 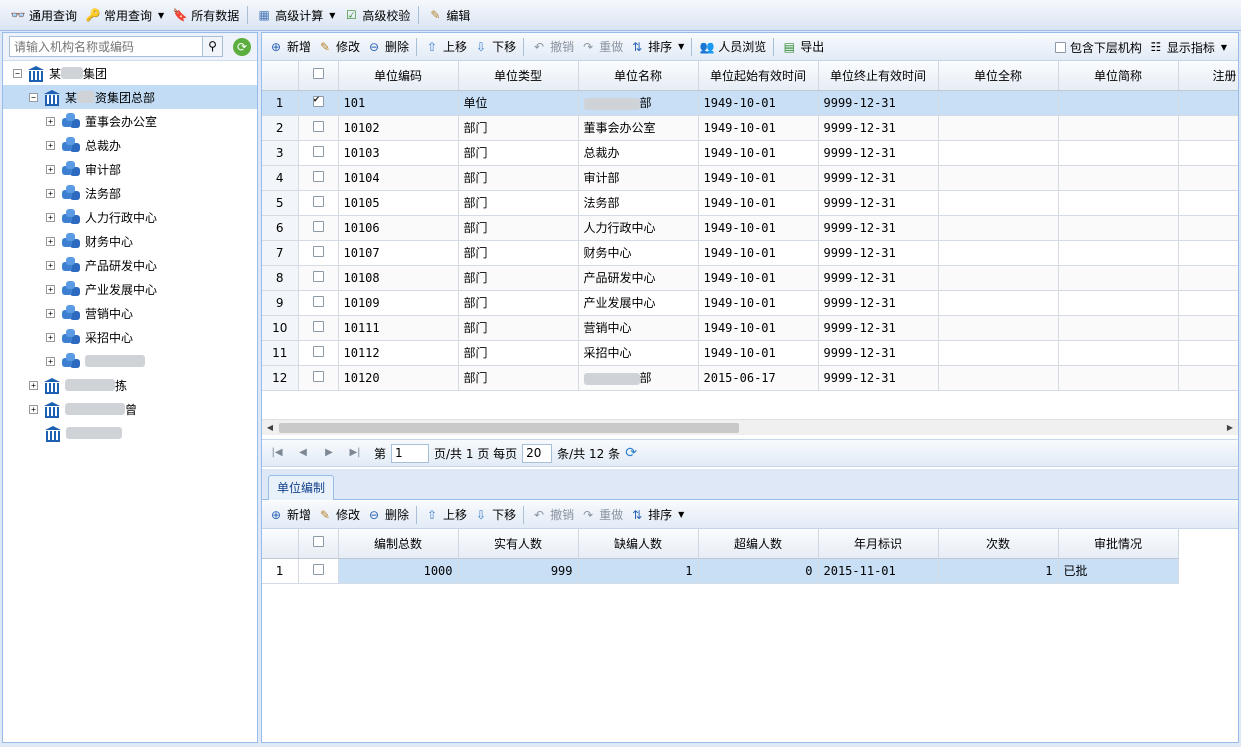 What do you see at coordinates (1187, 47) in the screenshot?
I see `show-index-button: ☷ 显示指标 ▼` at bounding box center [1187, 47].